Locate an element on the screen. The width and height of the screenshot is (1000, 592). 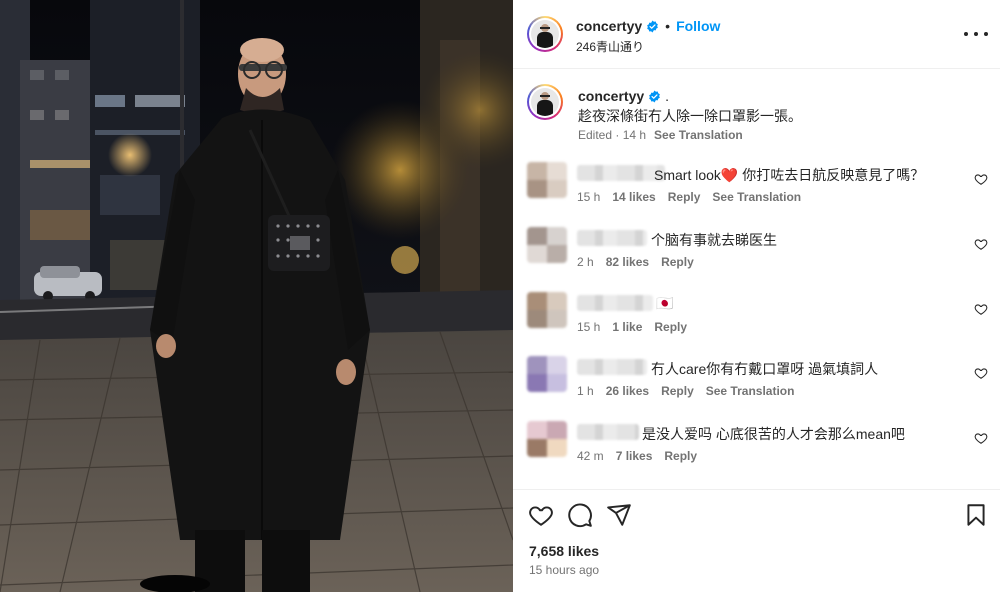
comment-likes: 26 likes is located at coordinates (627, 391).